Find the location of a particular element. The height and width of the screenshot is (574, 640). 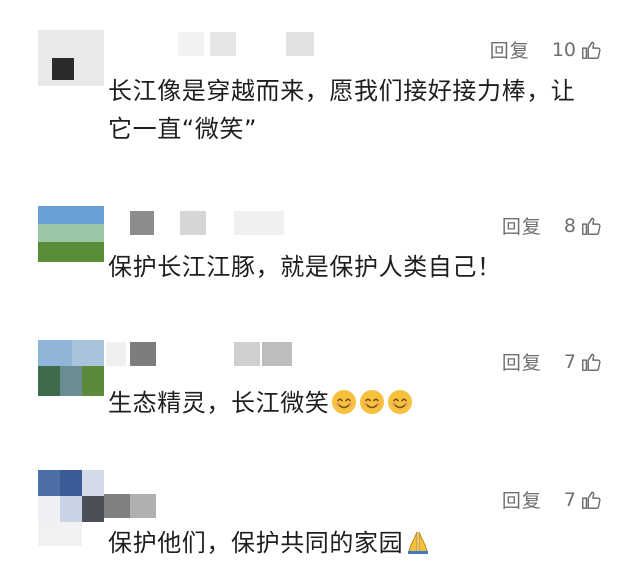

comment-text-row: 保护他们，保护共同的家园 is located at coordinates (353, 543).